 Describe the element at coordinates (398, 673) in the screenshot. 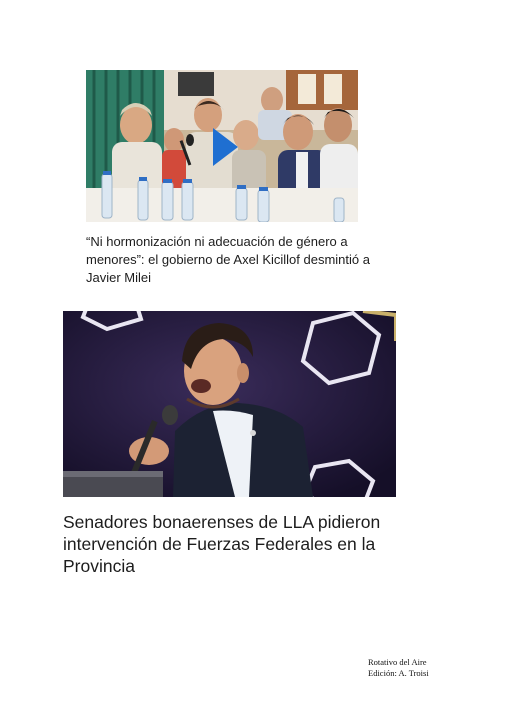

I see `footer-edition-credit: Edición: A. Troisi` at that location.